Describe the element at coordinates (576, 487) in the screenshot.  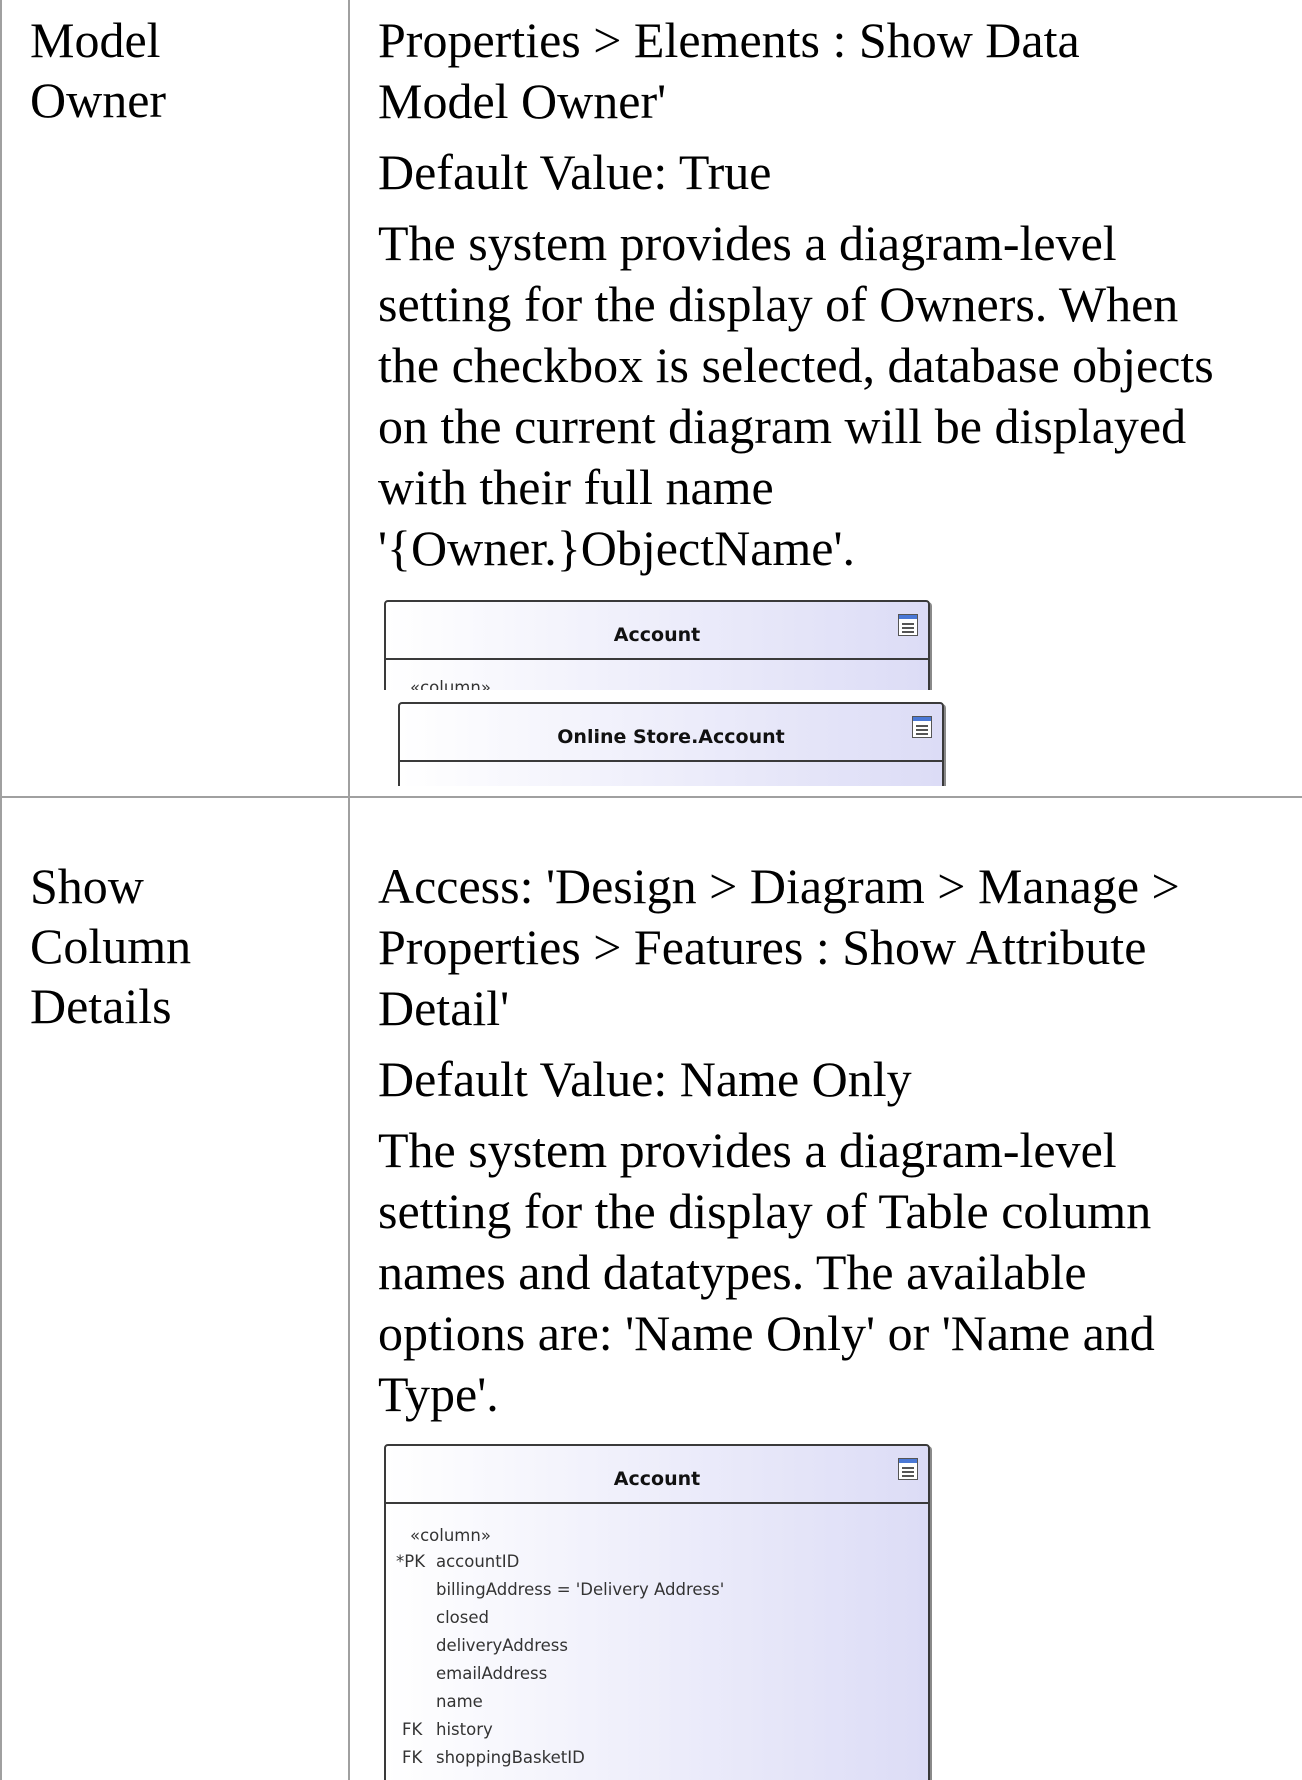
I see `description-line: with their full name` at that location.